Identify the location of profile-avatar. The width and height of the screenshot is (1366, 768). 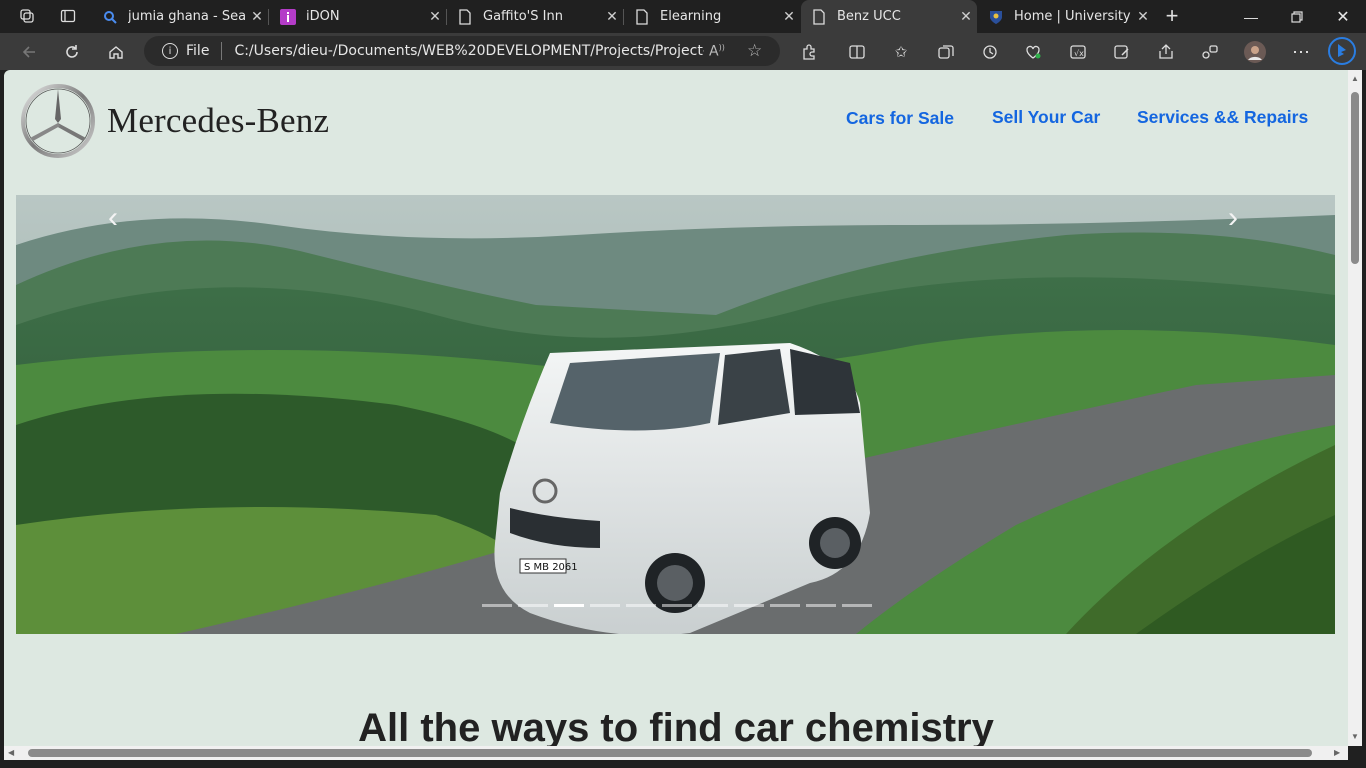
(1255, 52).